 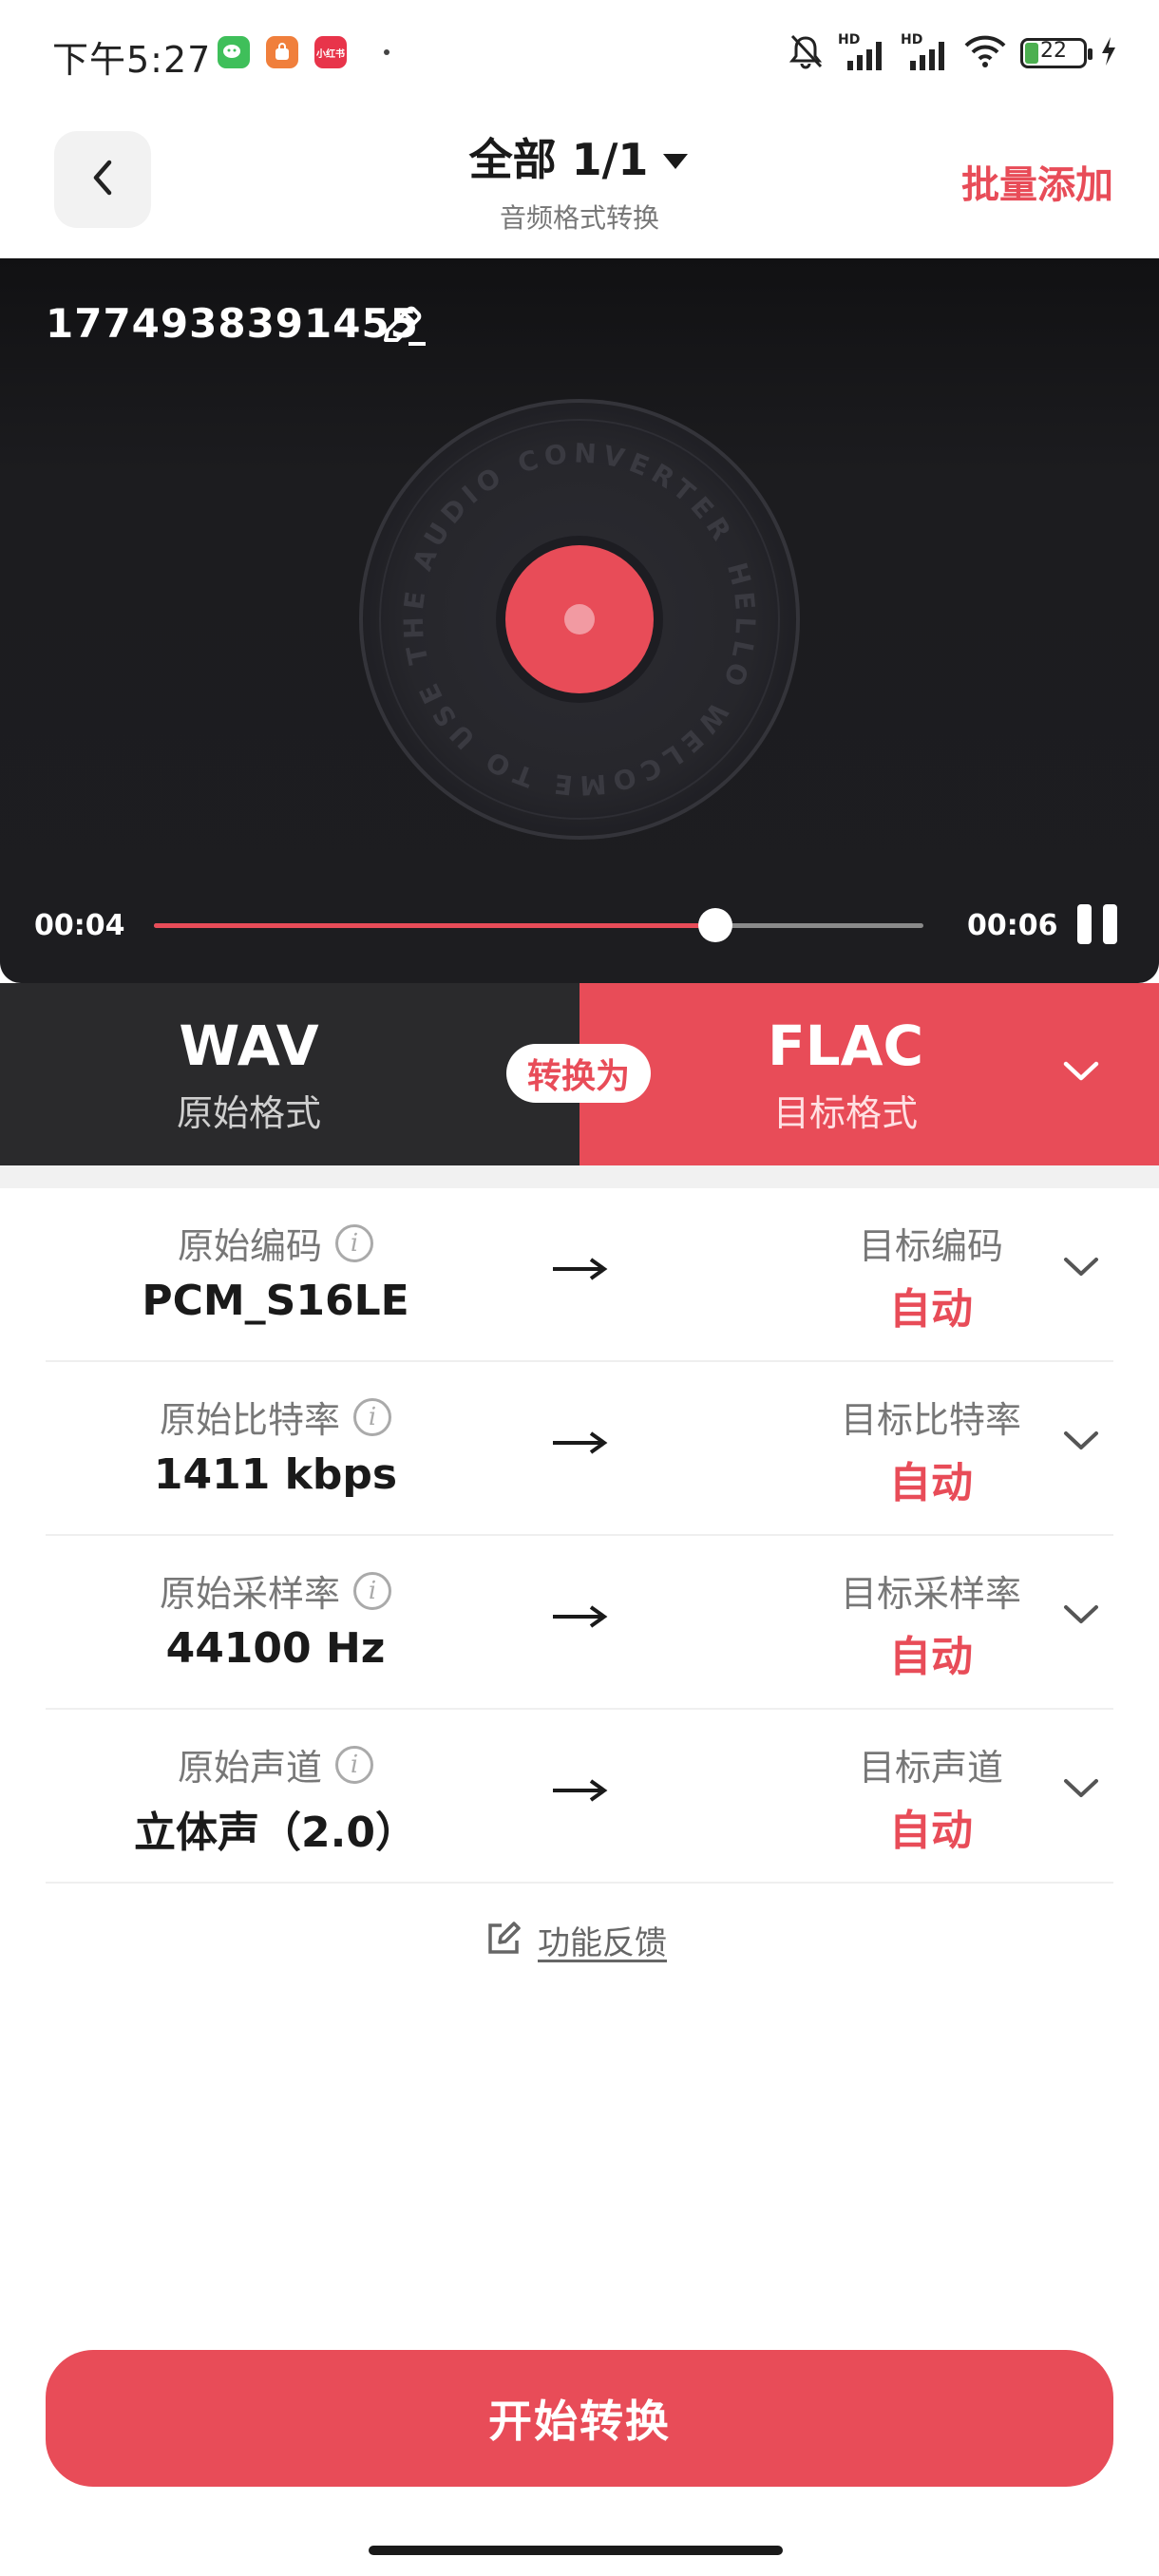 I want to click on signal-hd-icon-2: HD, so click(x=925, y=52).